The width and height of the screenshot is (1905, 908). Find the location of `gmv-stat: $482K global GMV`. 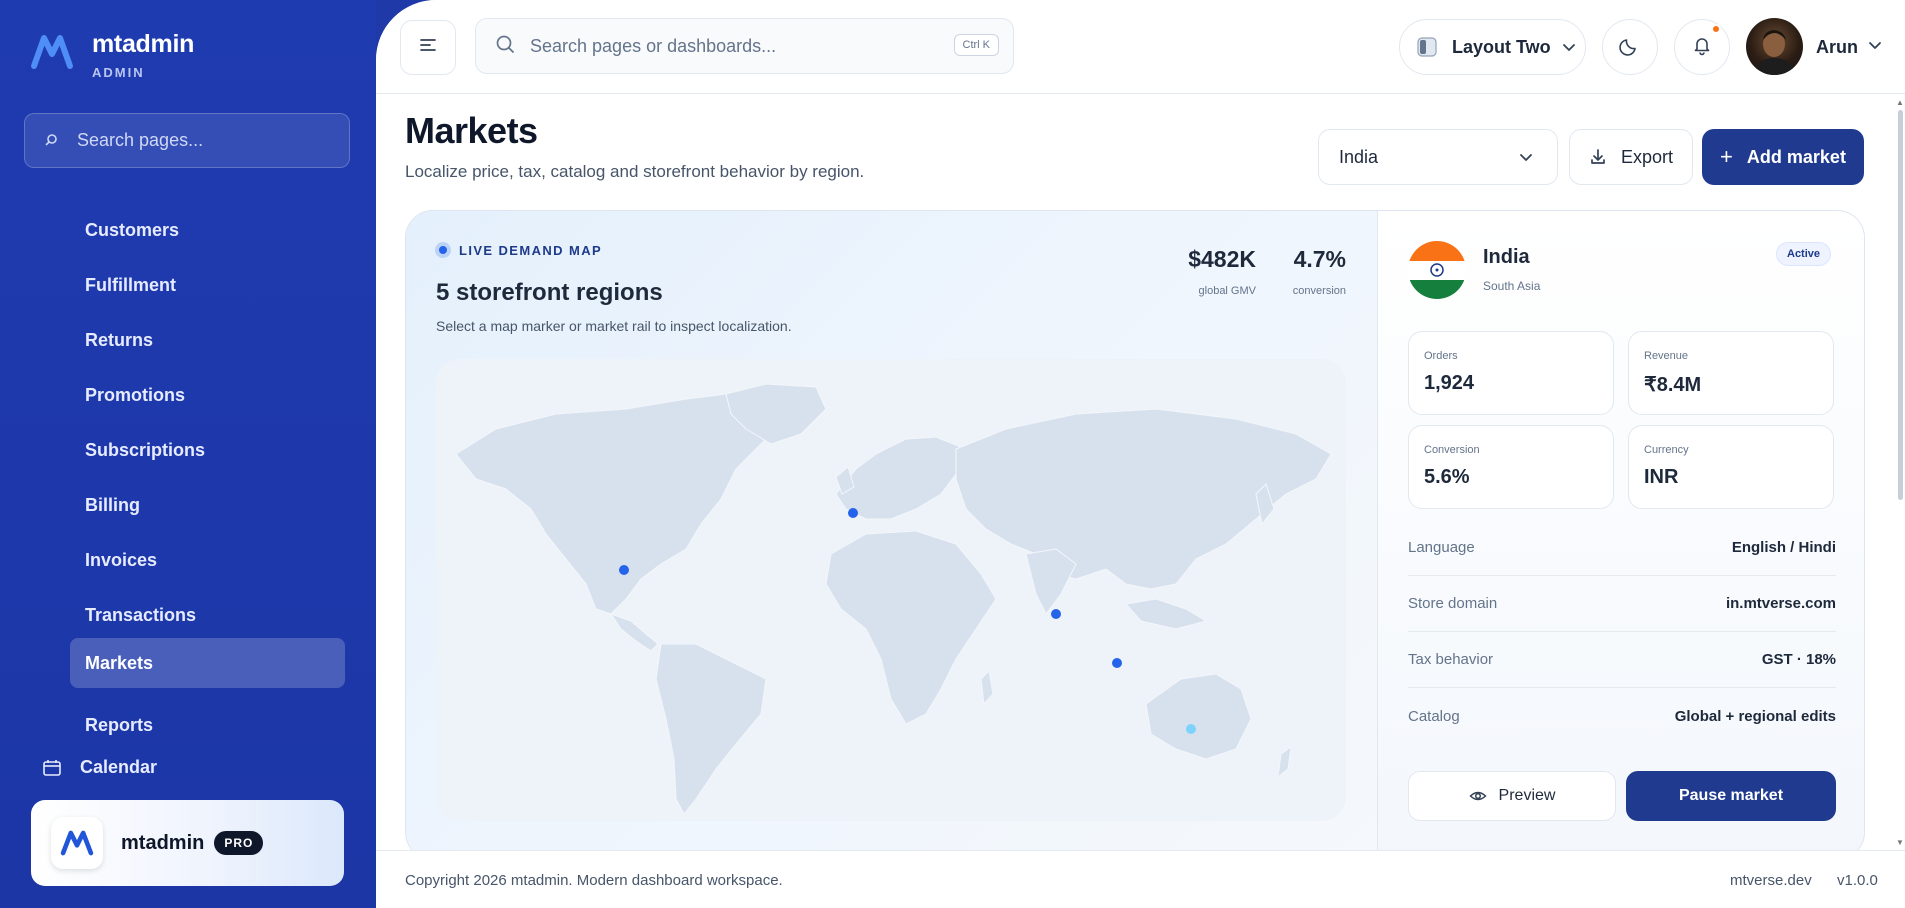

gmv-stat: $482K global GMV is located at coordinates (1216, 271).